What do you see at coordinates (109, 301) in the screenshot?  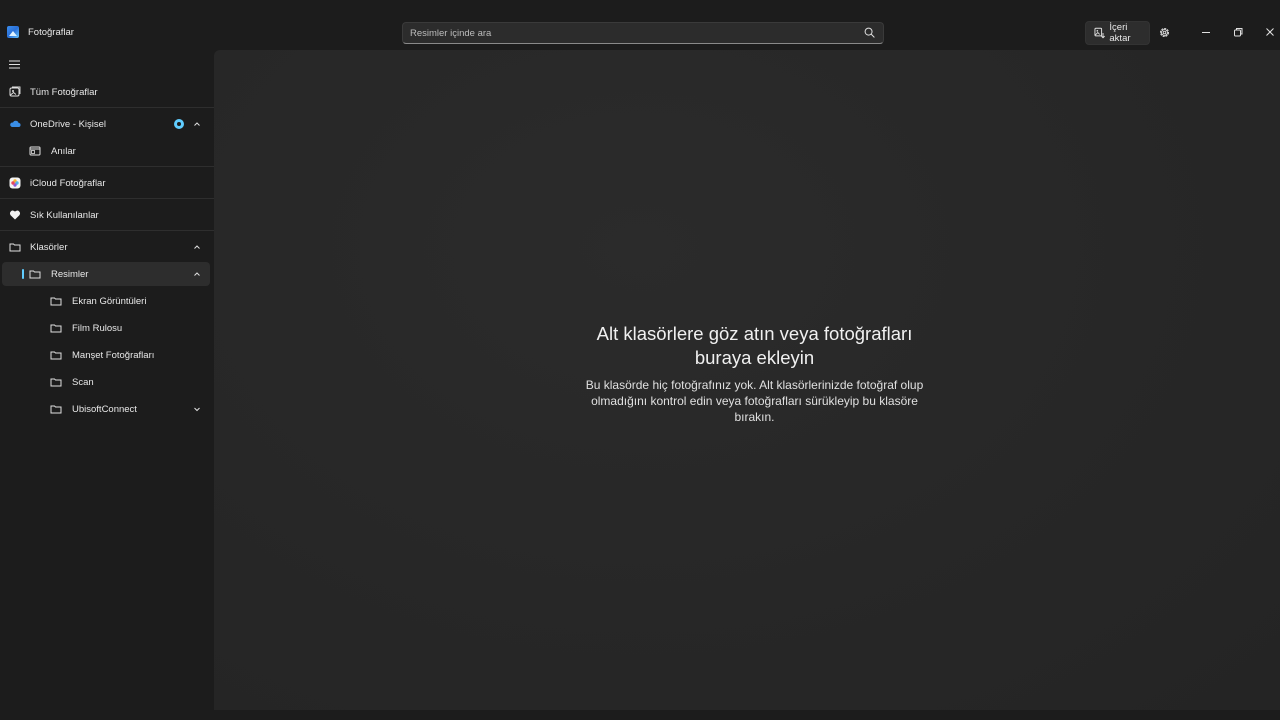 I see `sidebar-item-label: Ekran Görüntüleri` at bounding box center [109, 301].